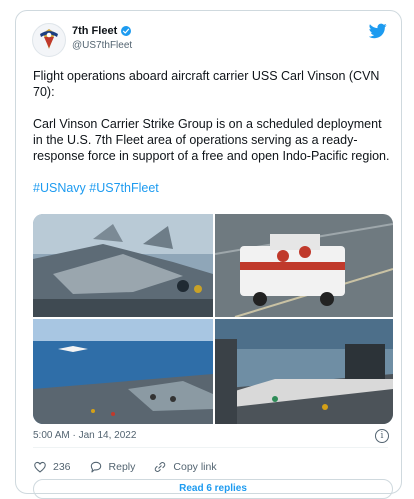 This screenshot has height=499, width=414. What do you see at coordinates (62, 467) in the screenshot?
I see `like-count: 236` at bounding box center [62, 467].